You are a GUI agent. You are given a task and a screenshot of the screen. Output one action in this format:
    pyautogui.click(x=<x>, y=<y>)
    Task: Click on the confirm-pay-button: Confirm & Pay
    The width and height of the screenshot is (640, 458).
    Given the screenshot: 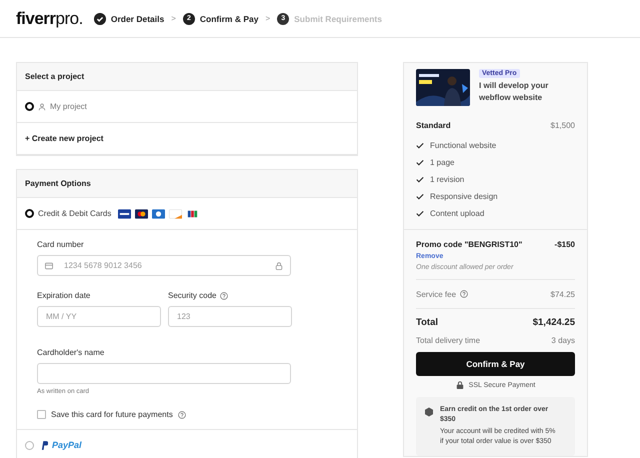 What is the action you would take?
    pyautogui.click(x=495, y=364)
    